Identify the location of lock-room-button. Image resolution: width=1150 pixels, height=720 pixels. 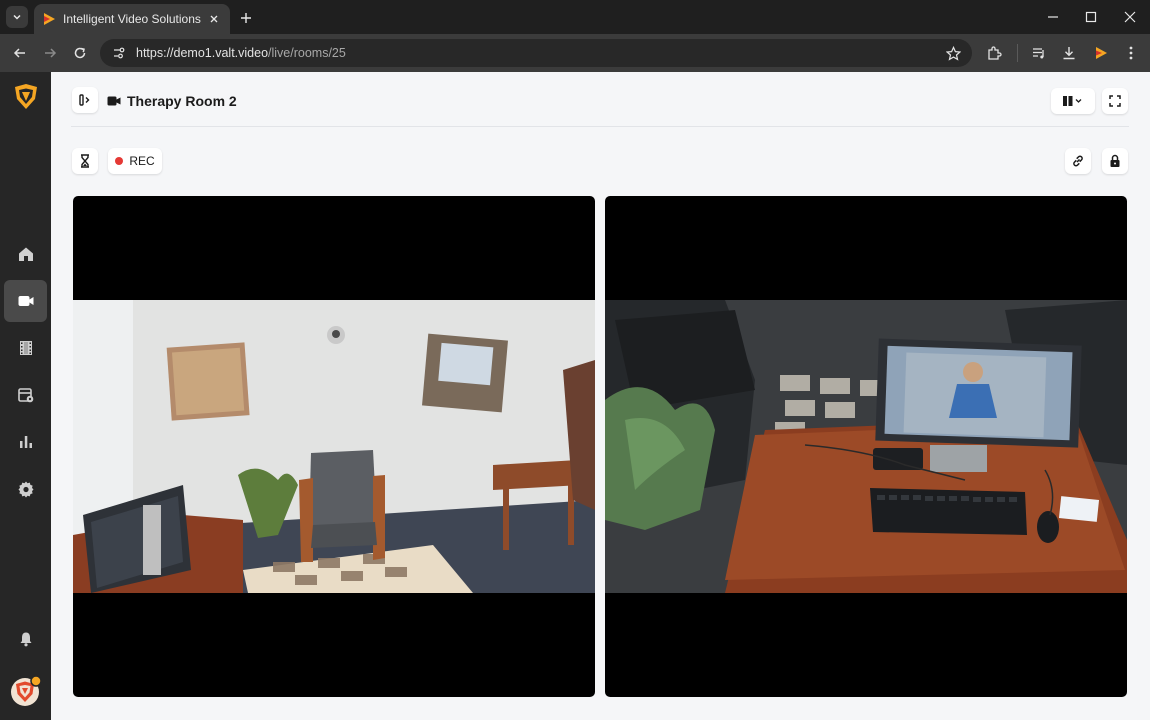
(1115, 161).